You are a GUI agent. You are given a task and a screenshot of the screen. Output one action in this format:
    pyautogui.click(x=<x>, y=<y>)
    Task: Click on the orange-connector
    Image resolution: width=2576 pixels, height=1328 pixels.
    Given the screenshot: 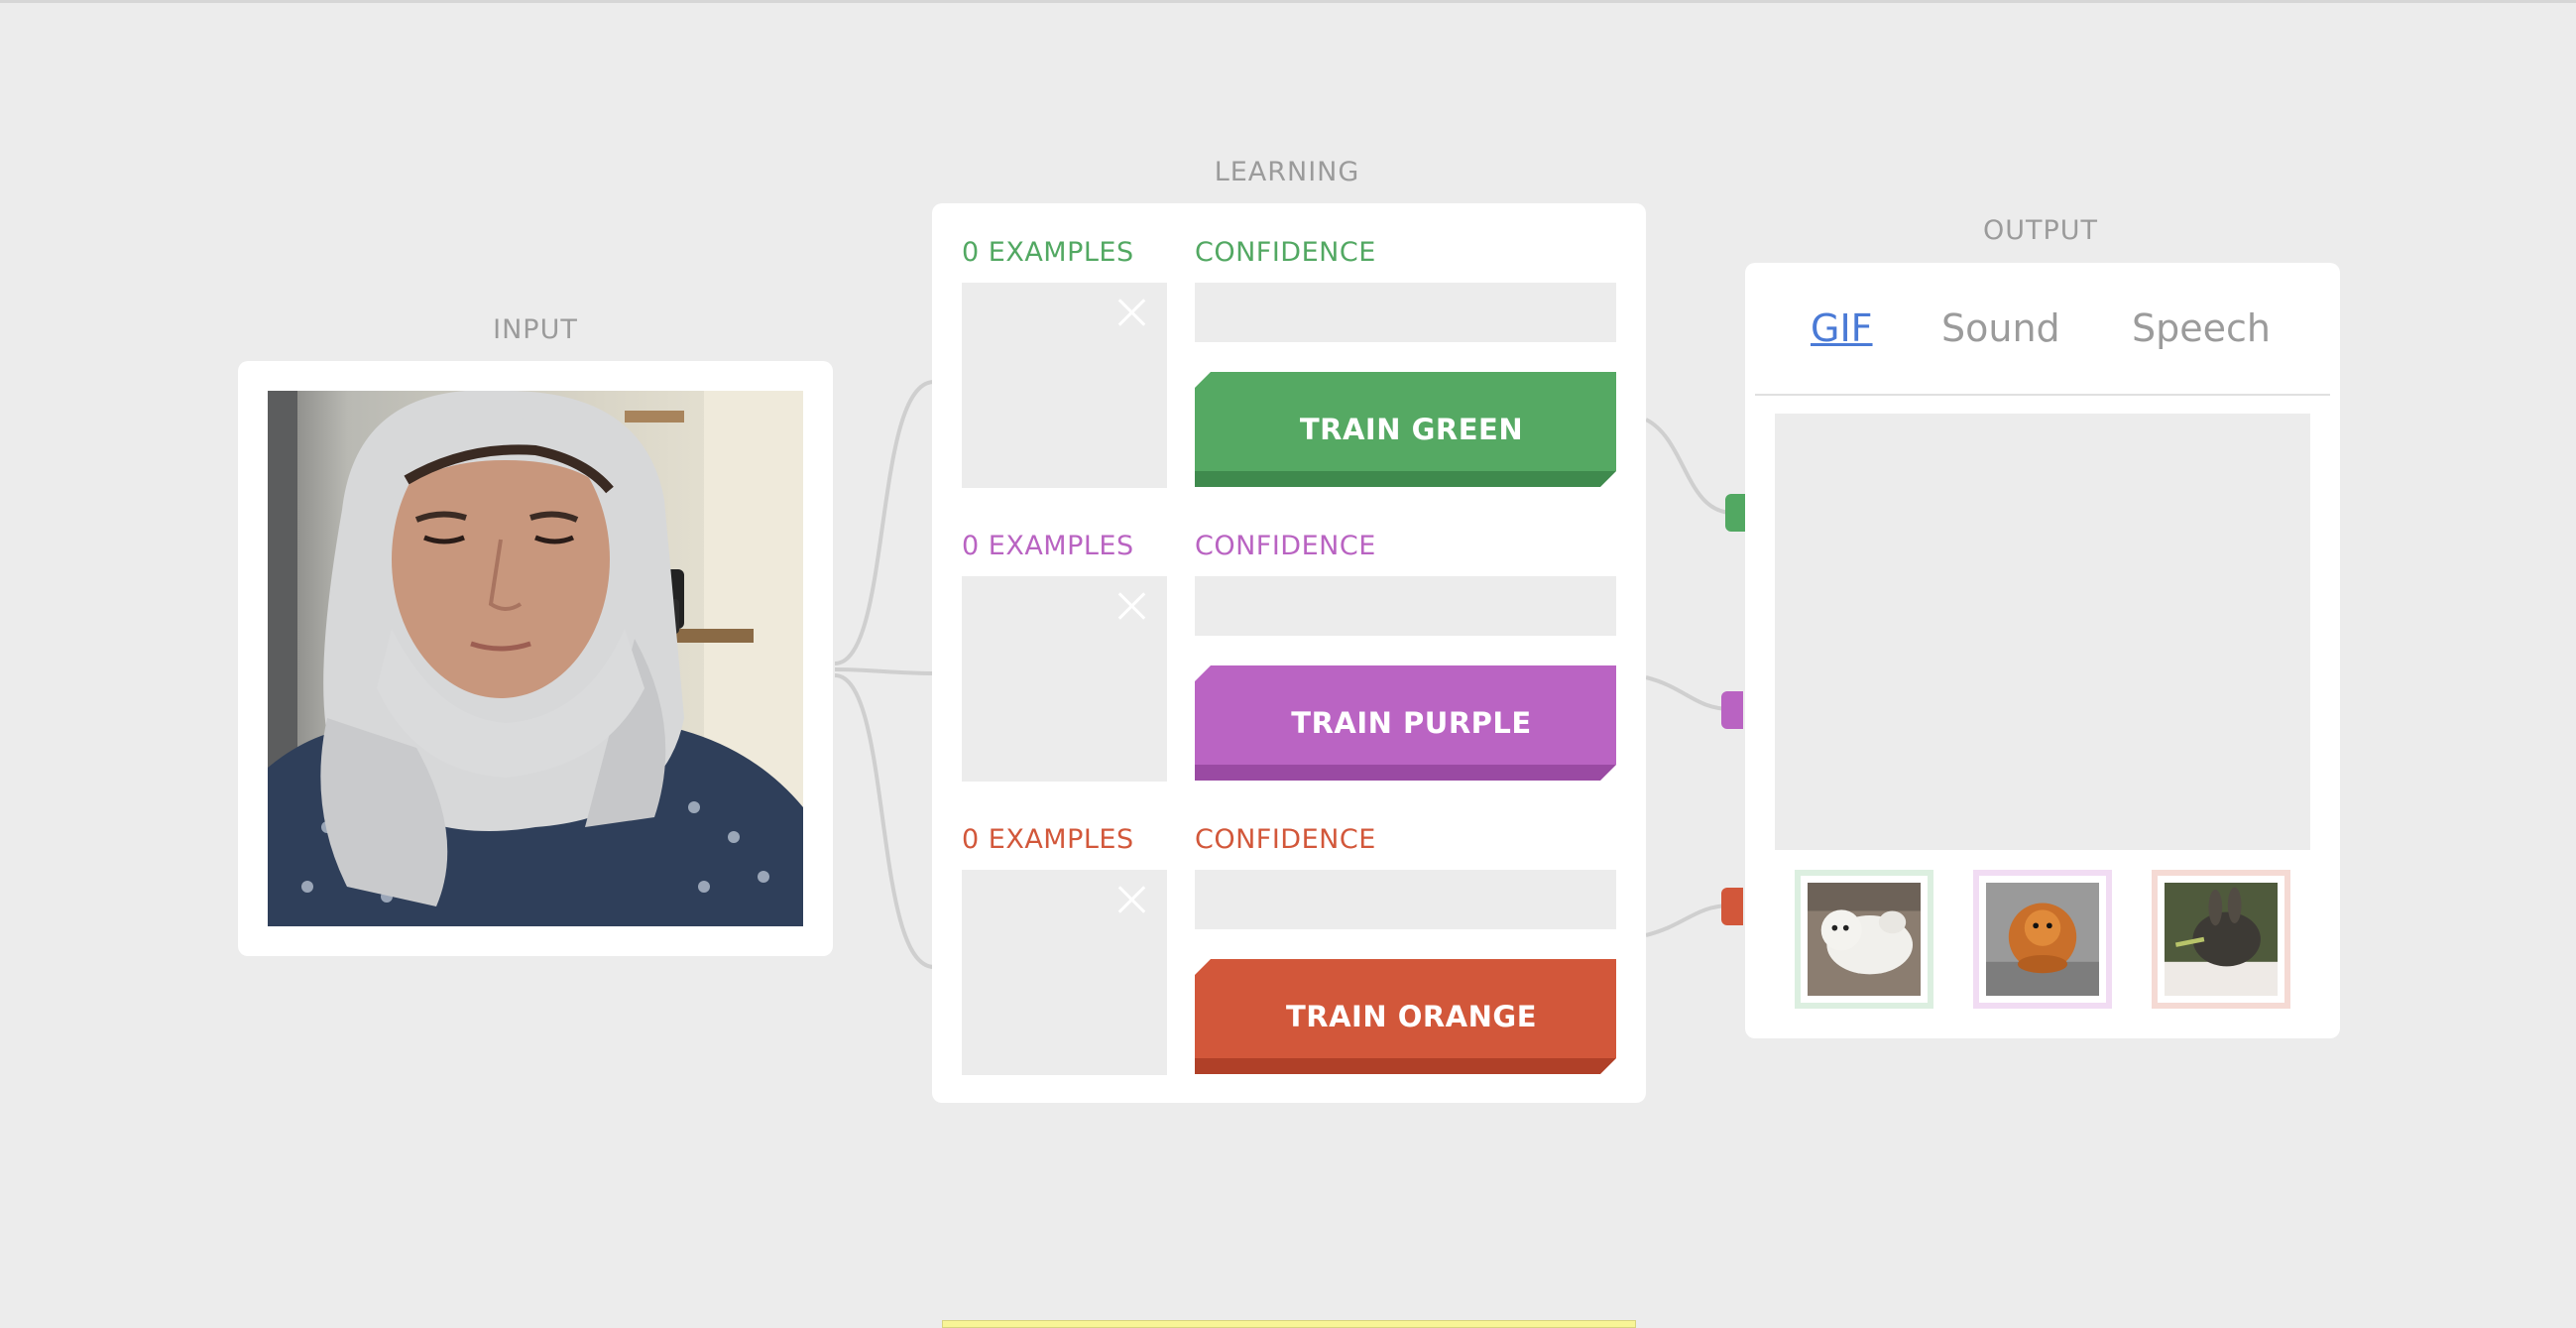 What is the action you would take?
    pyautogui.click(x=1732, y=907)
    